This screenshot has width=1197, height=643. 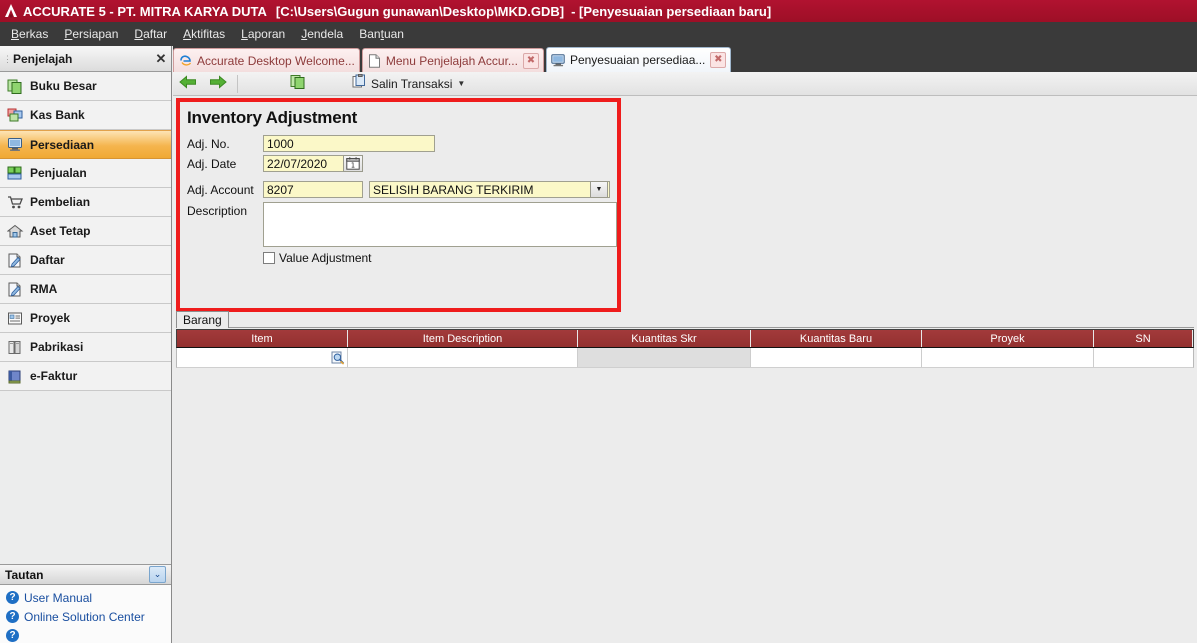 What do you see at coordinates (57, 347) in the screenshot?
I see `sidebar-item-label: Pabrikasi` at bounding box center [57, 347].